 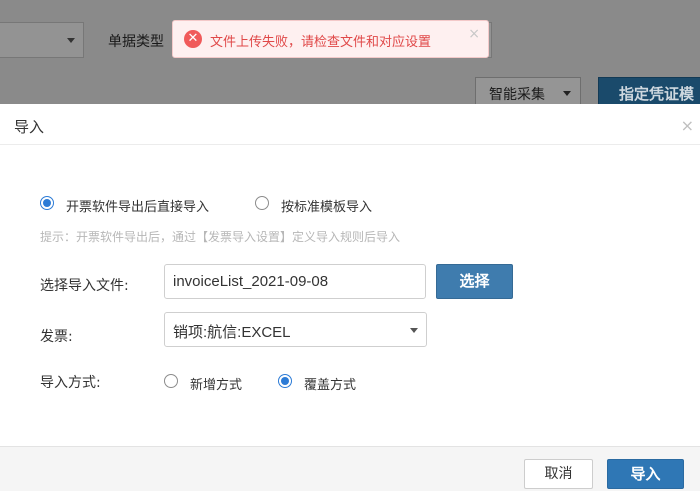 What do you see at coordinates (47, 203) in the screenshot?
I see `radio-direct-import` at bounding box center [47, 203].